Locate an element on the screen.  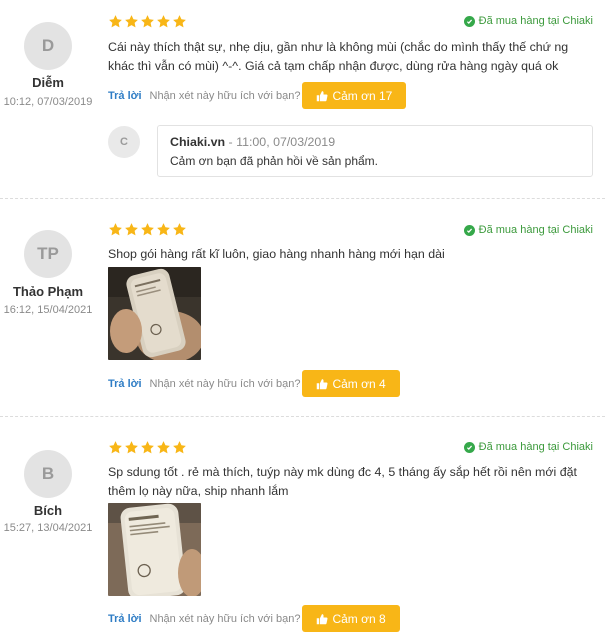
avatar-initial: D is located at coordinates (48, 45).